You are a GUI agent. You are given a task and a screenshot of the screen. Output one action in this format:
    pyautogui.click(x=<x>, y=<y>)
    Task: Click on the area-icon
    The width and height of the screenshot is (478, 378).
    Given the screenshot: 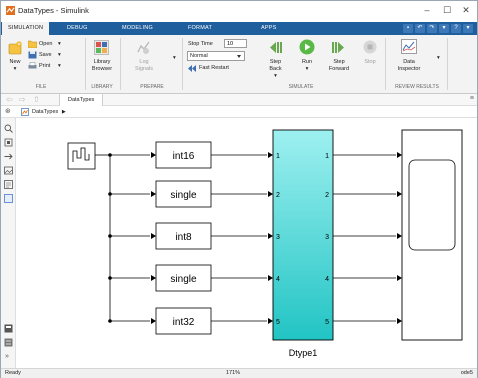 What is the action you would take?
    pyautogui.click(x=8, y=198)
    